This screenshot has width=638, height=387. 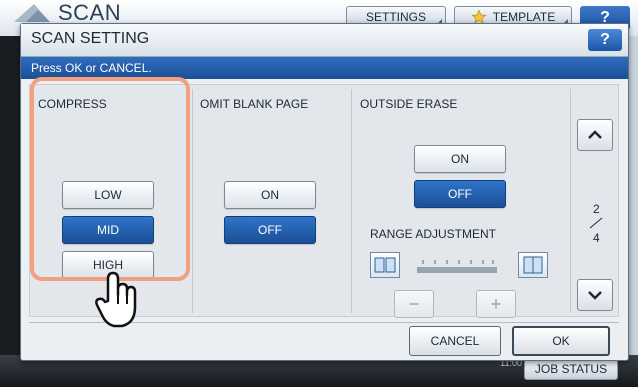 I want to click on dialog-title: SCAN SETTING, so click(x=90, y=38).